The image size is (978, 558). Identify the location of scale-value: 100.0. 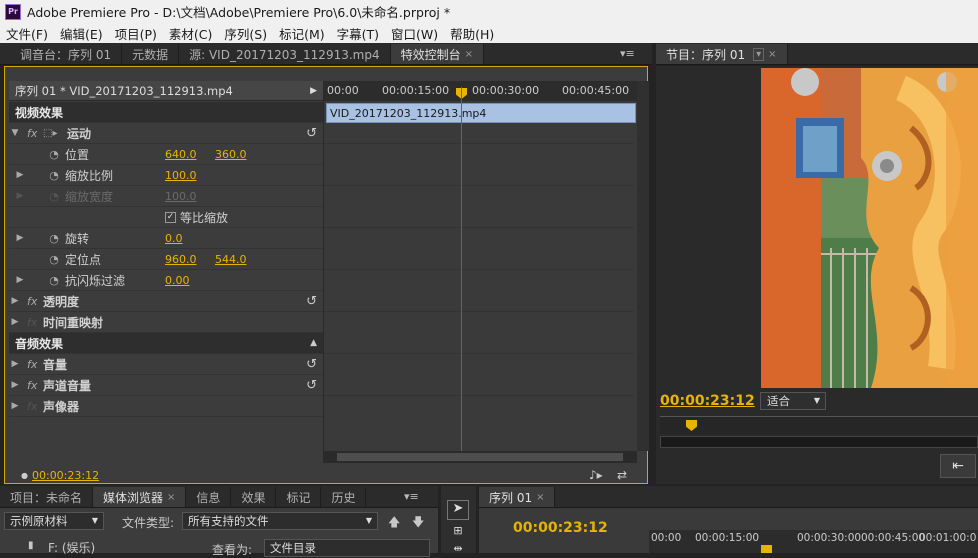
(181, 175).